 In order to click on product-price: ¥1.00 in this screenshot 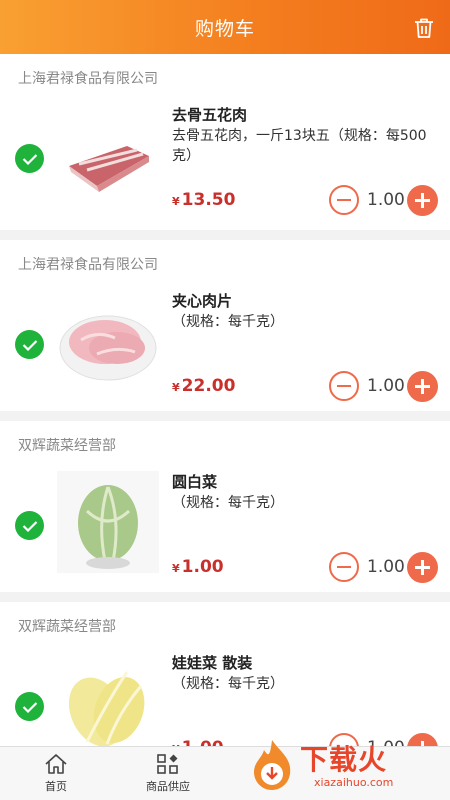, I will do `click(198, 567)`.